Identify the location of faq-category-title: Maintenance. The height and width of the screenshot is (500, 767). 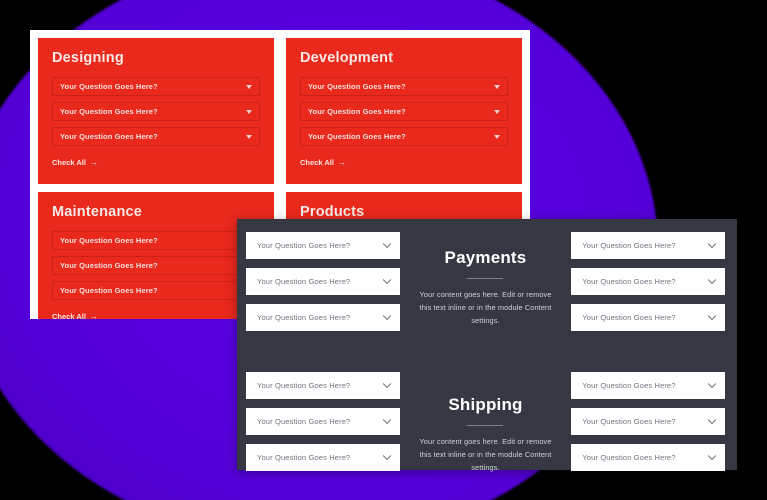
(97, 212).